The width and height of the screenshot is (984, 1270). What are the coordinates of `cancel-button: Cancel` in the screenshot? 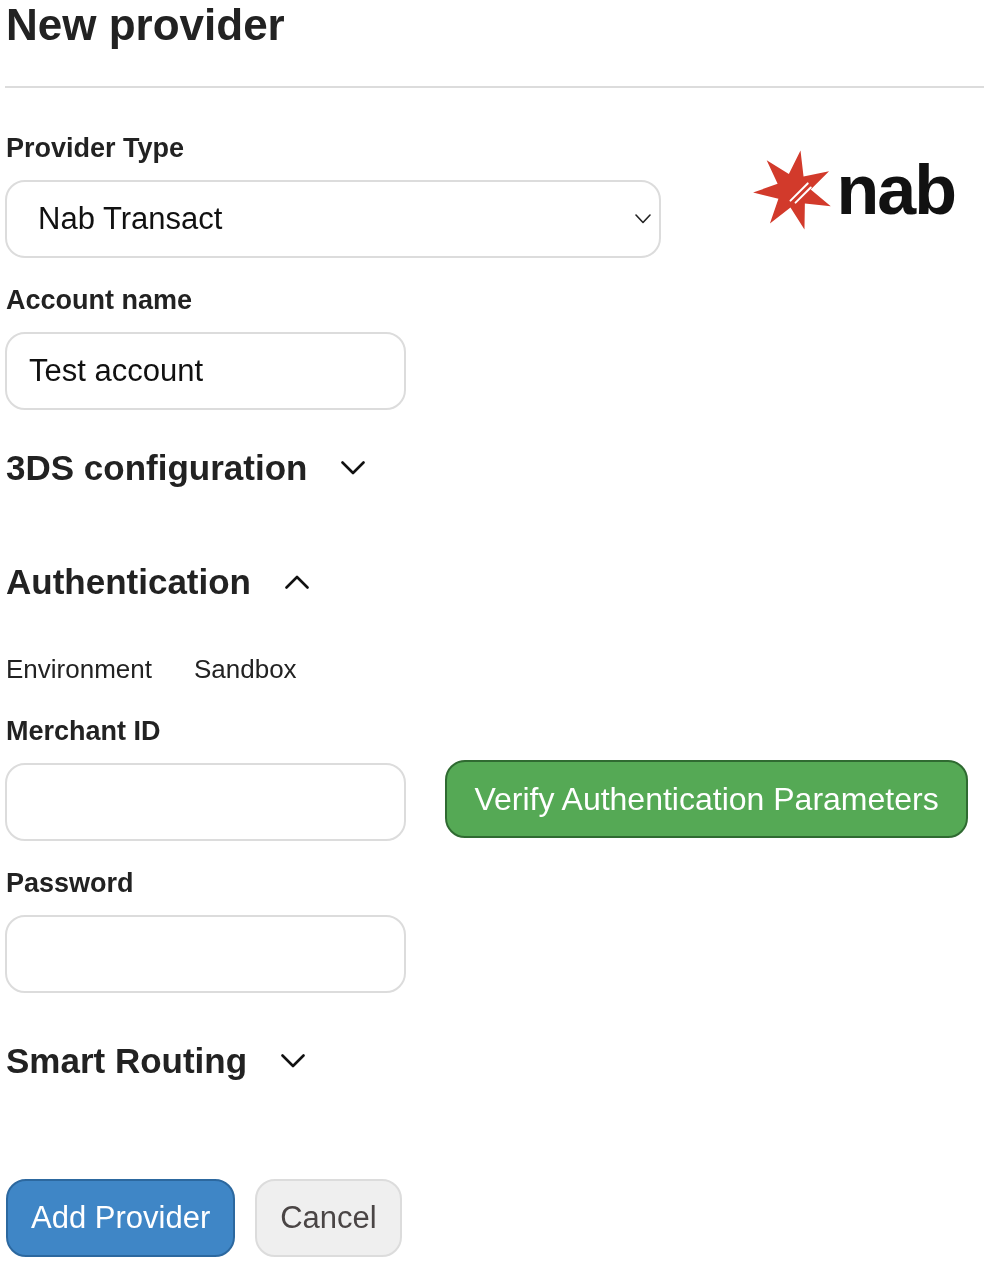 It's located at (328, 1218).